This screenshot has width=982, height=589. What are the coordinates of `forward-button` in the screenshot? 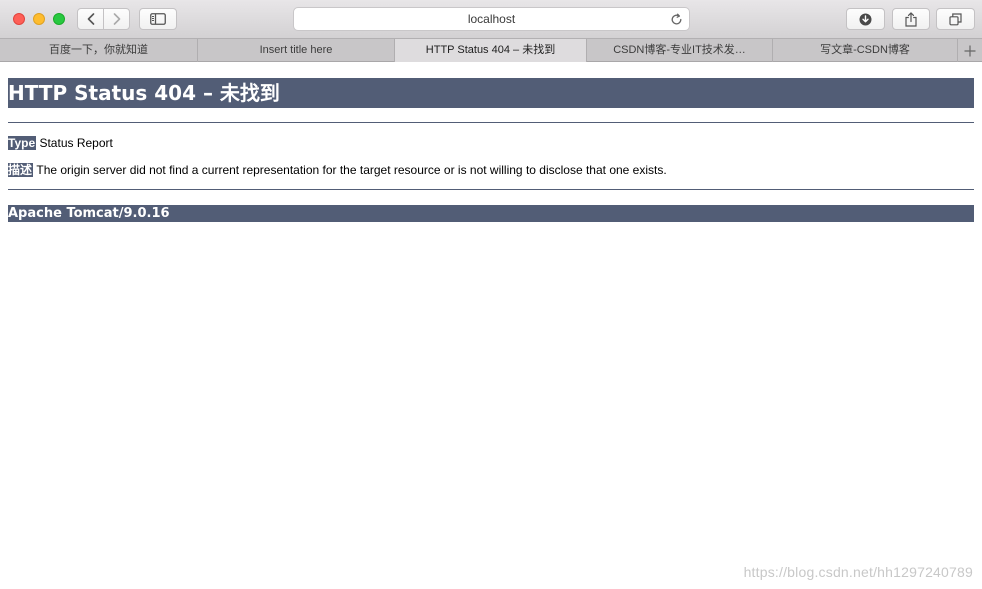 It's located at (116, 19).